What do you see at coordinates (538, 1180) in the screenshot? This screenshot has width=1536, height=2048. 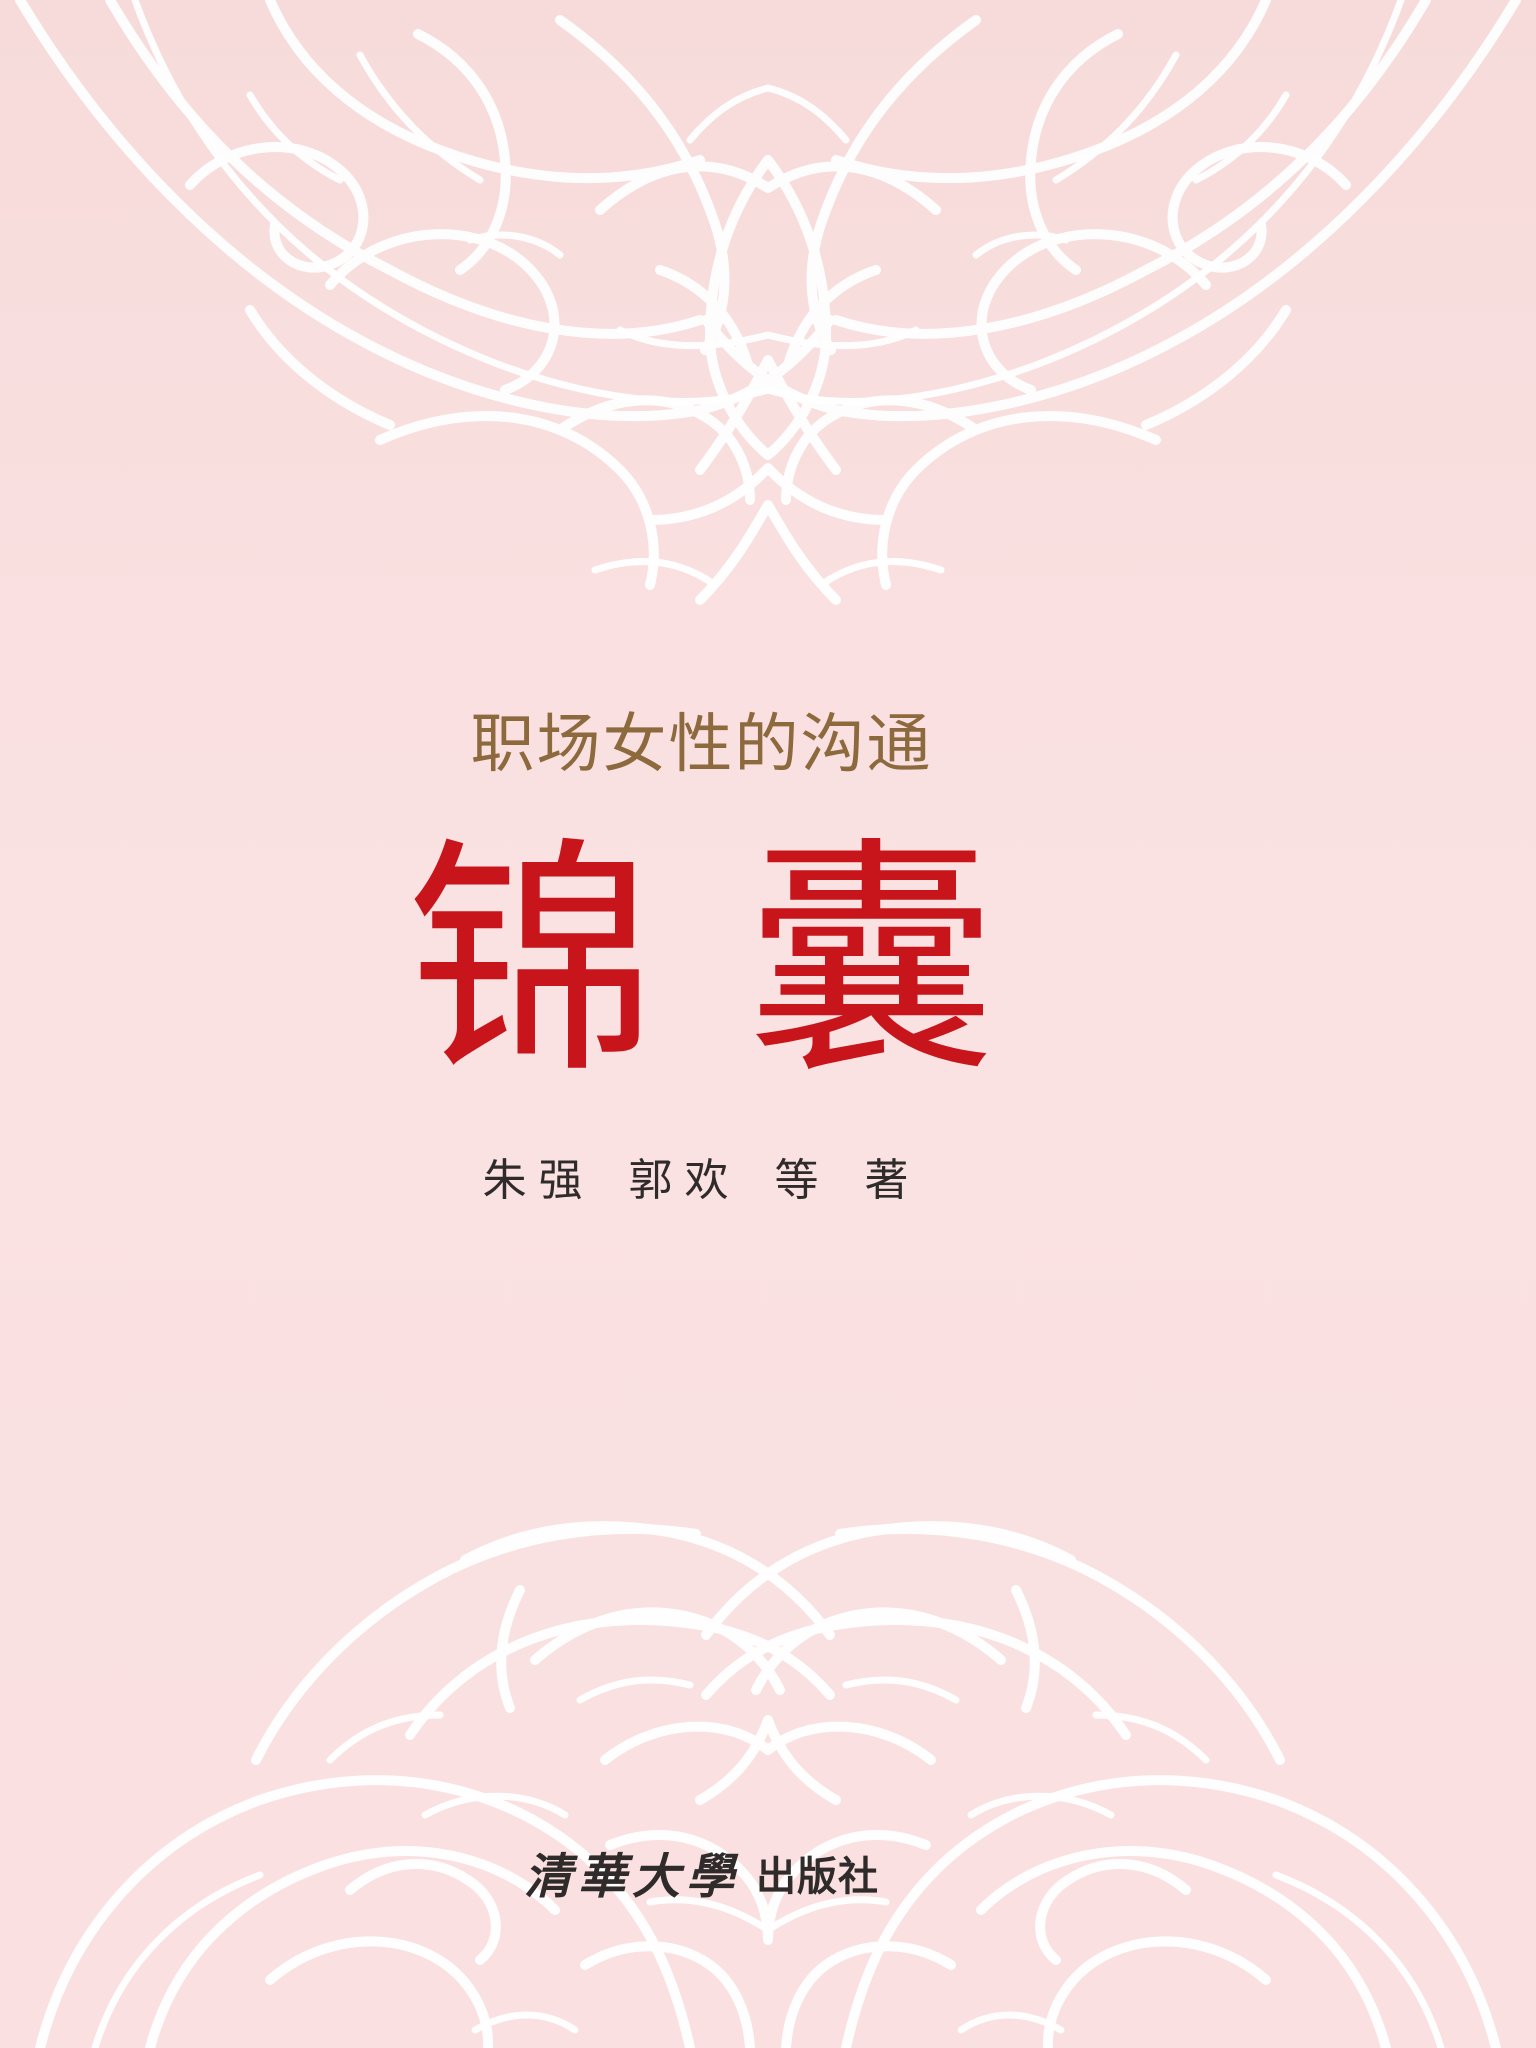 I see `author-name-1: 朱强` at bounding box center [538, 1180].